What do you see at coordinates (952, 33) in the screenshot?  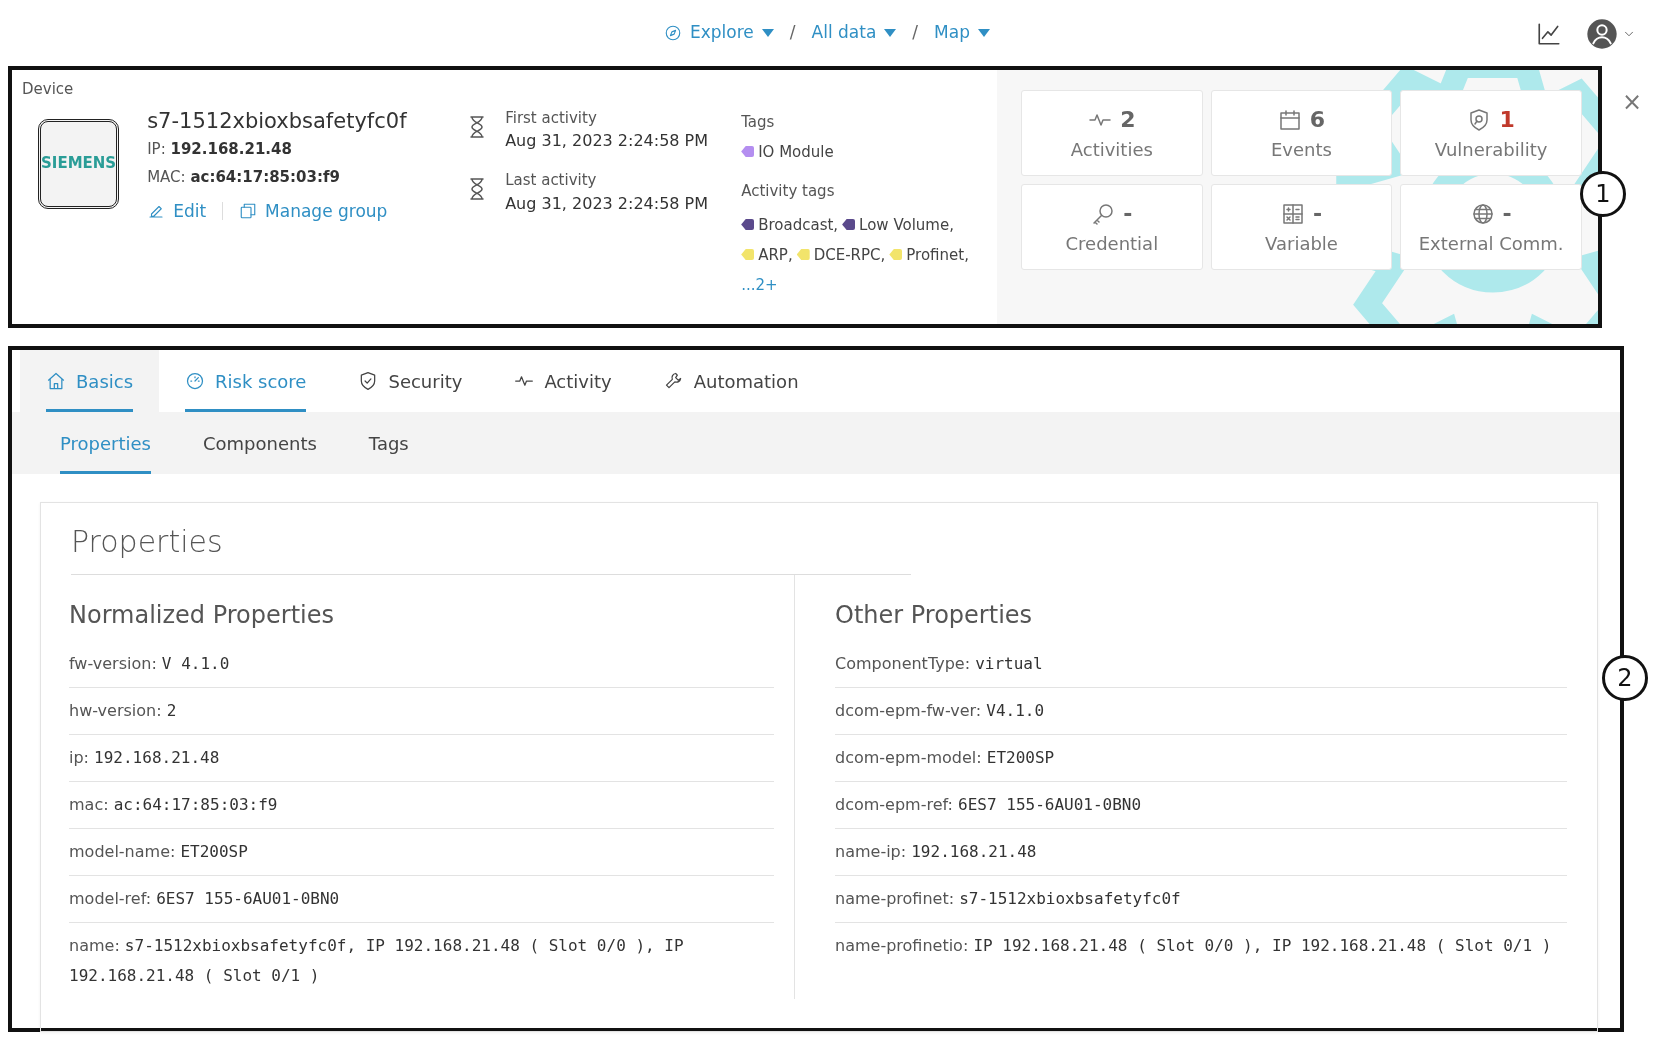 I see `breadcrumb-link: Map` at bounding box center [952, 33].